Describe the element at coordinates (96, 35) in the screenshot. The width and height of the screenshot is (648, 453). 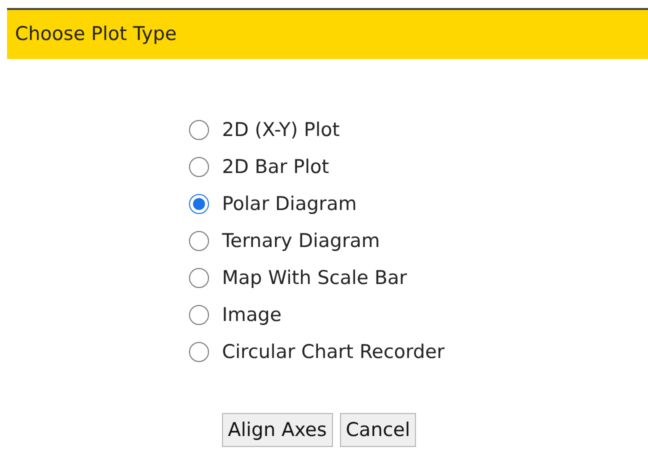
I see `dialog-title: Choose Plot Type` at that location.